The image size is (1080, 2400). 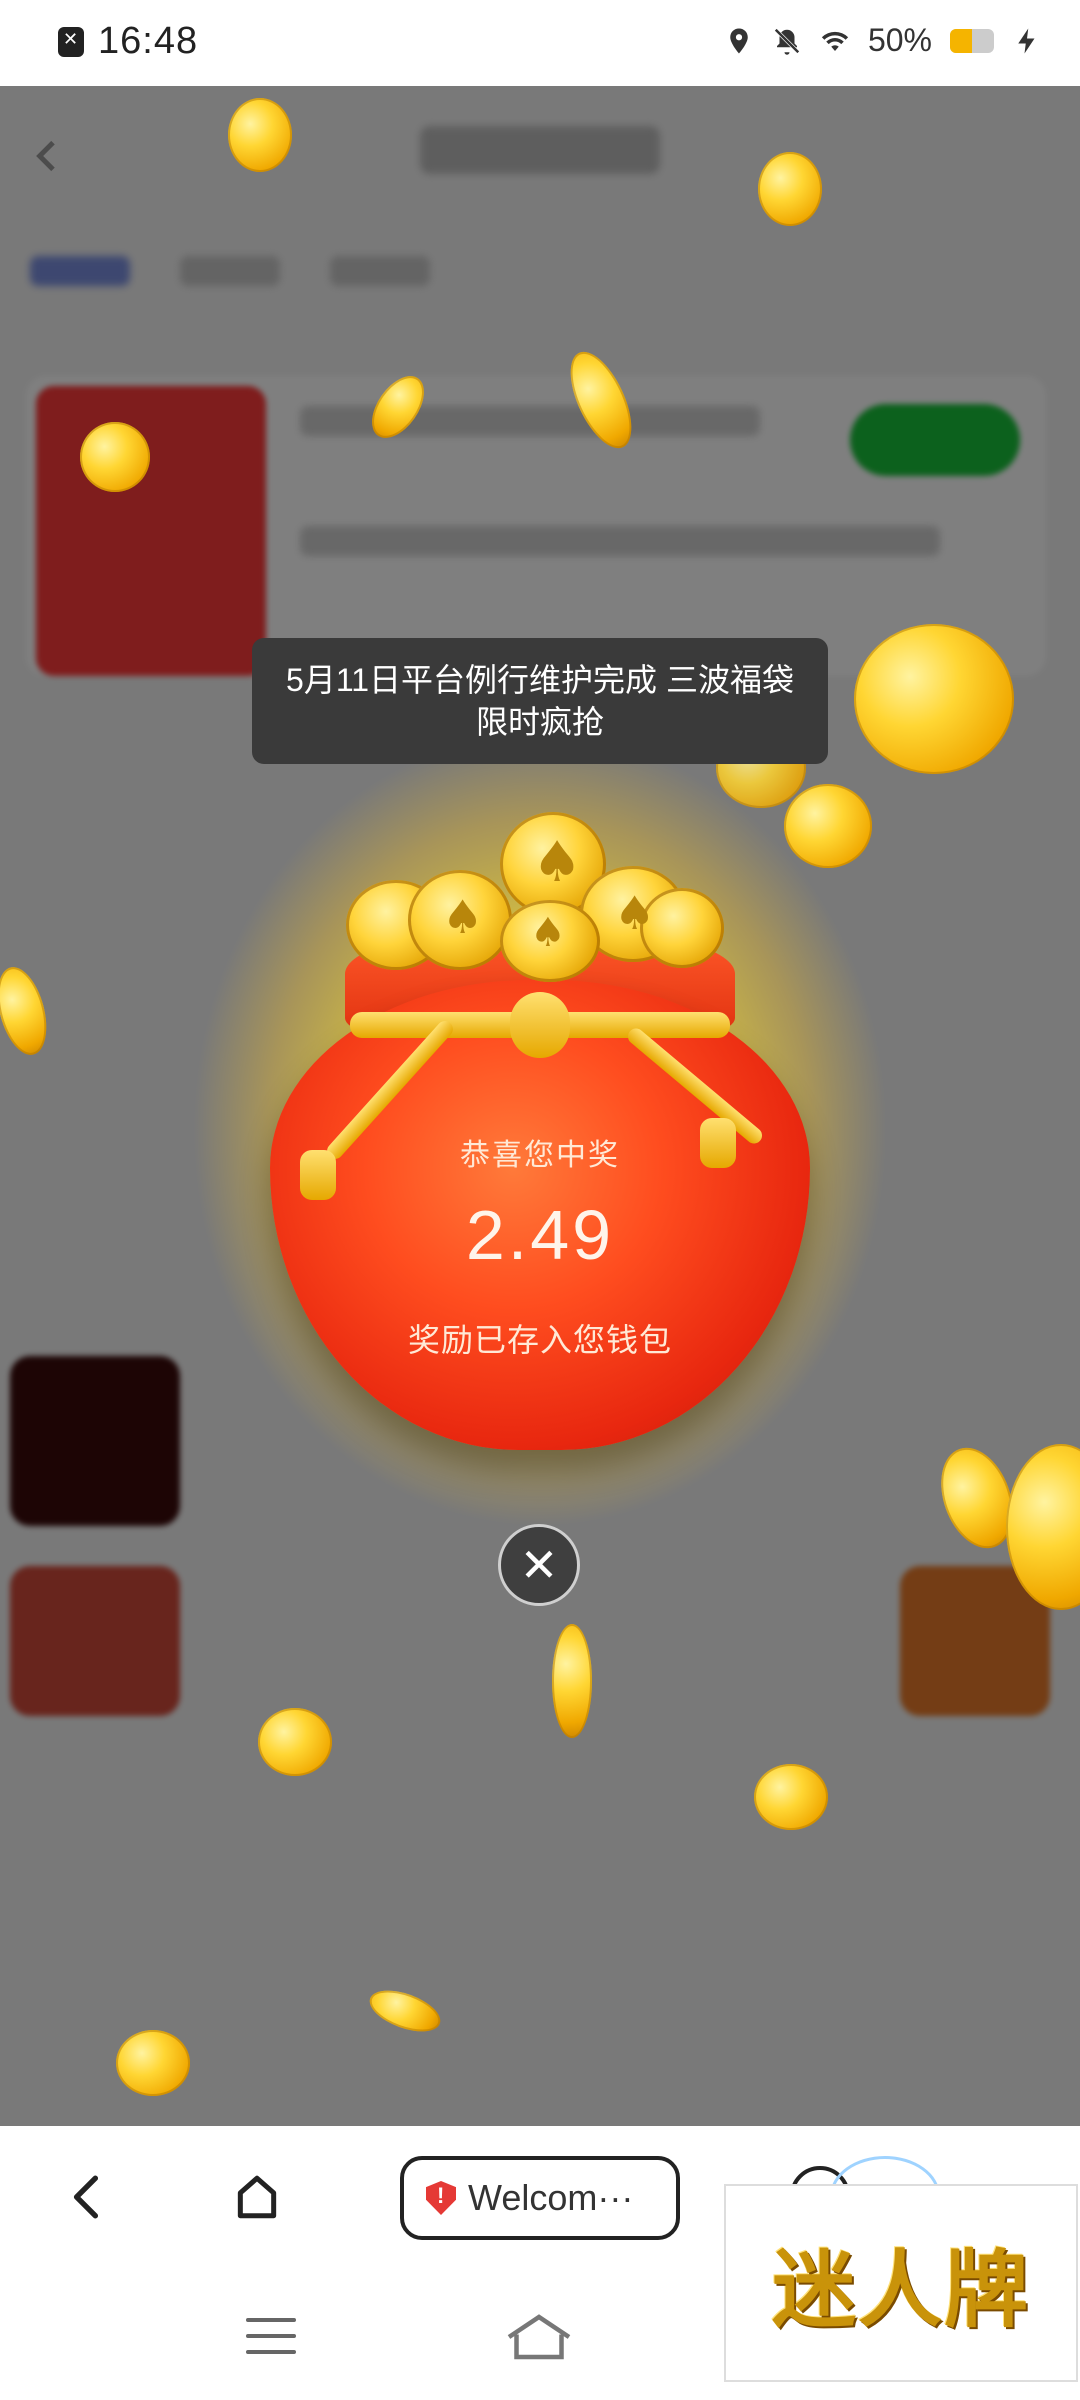 I want to click on status-bar: 16:48 50%, so click(x=540, y=43).